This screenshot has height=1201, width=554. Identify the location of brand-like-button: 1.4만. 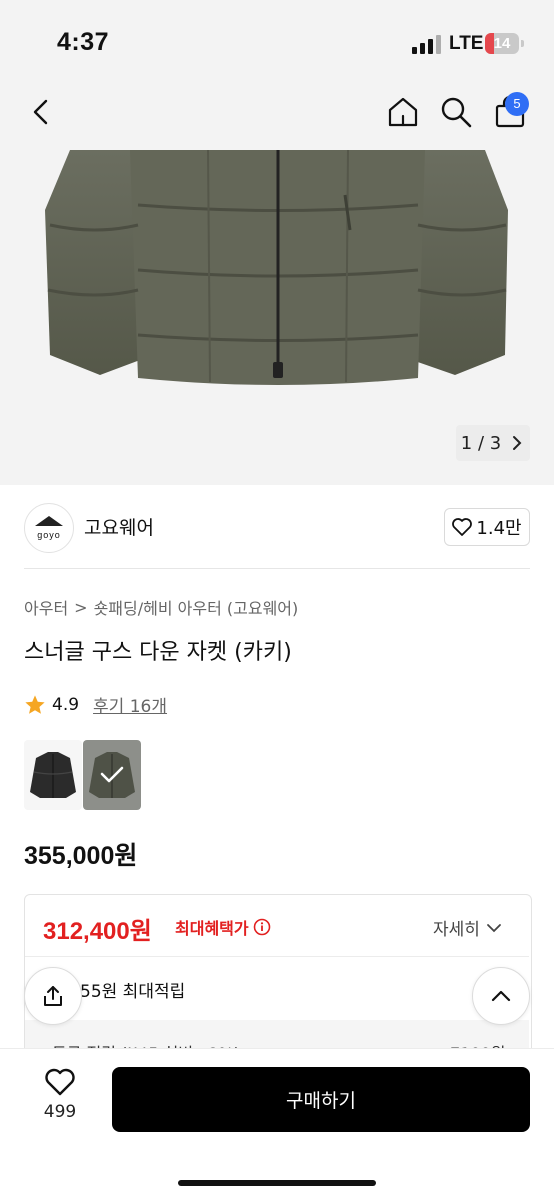
(487, 527).